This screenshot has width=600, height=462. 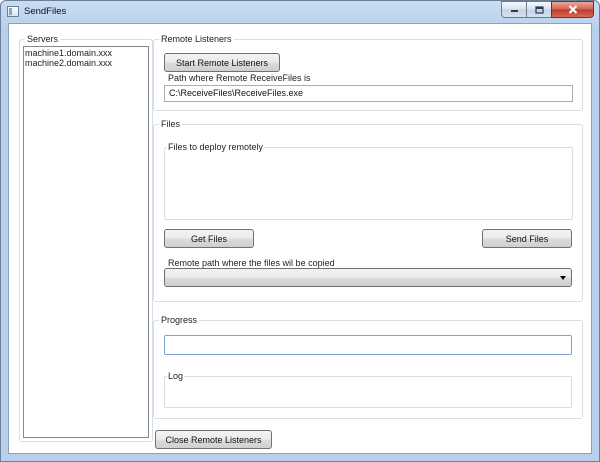 What do you see at coordinates (368, 277) in the screenshot?
I see `remote-copy-path-dropdown` at bounding box center [368, 277].